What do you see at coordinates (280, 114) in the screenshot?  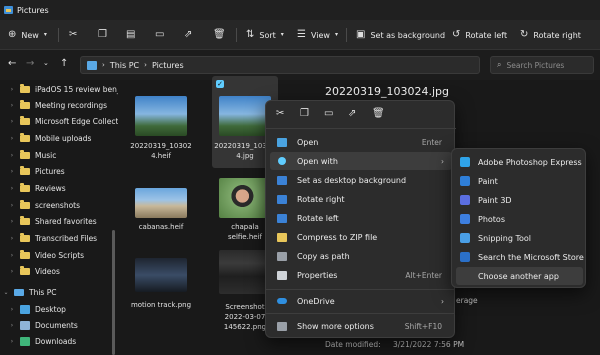 I see `cut-icon: ✂` at bounding box center [280, 114].